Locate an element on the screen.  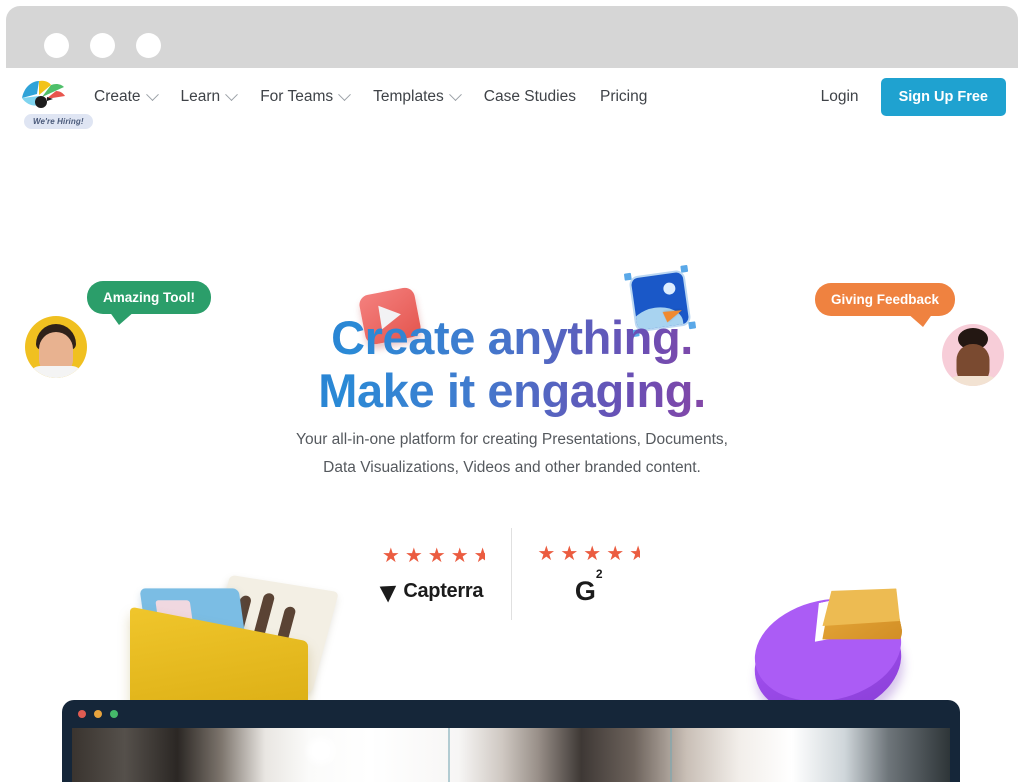
testimonial-bubble-left: Amazing Tool! is located at coordinates (149, 303).